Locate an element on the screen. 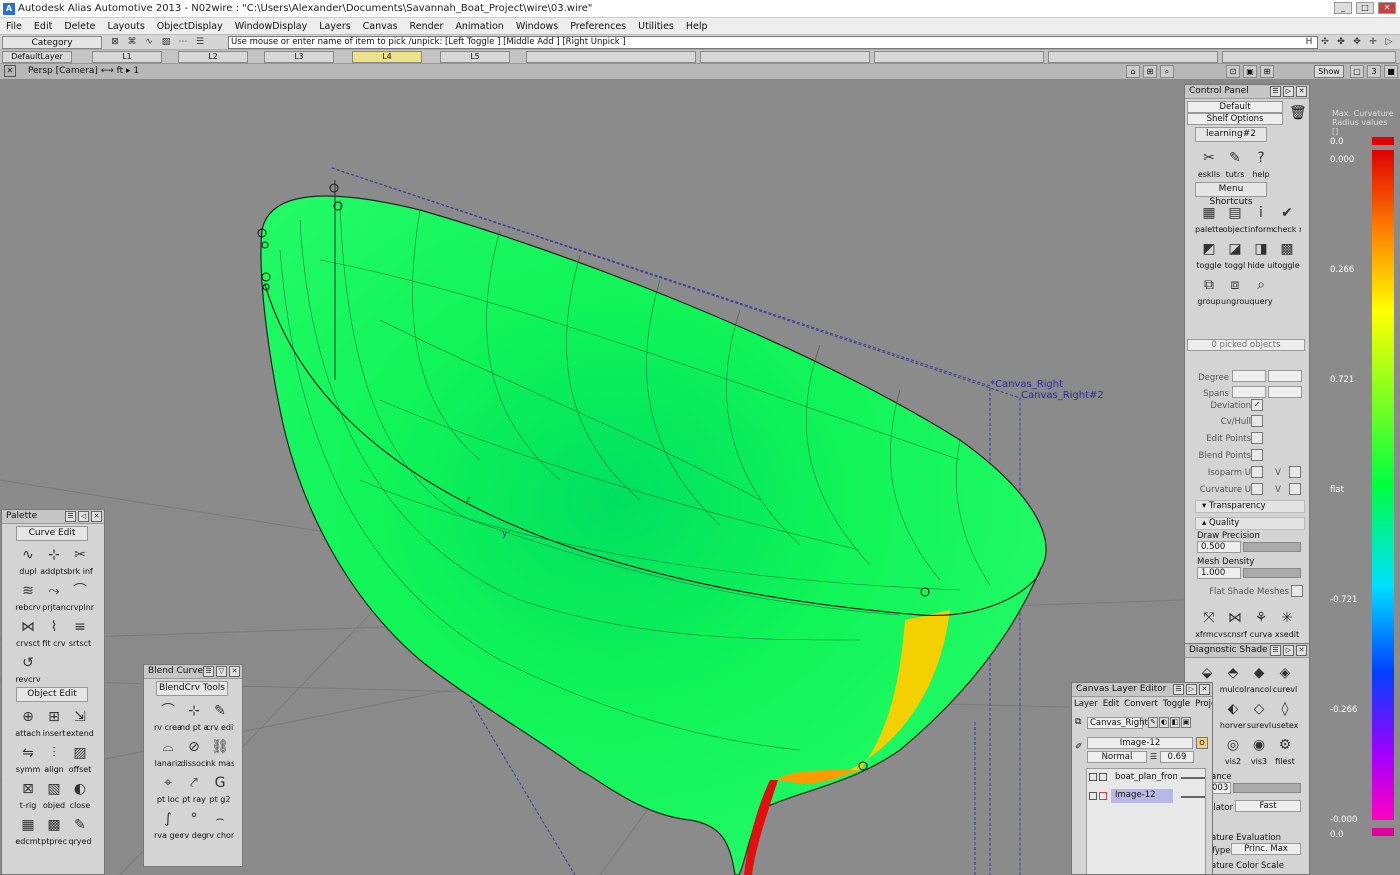 The height and width of the screenshot is (875, 1400). cvhull-checkbox is located at coordinates (1257, 421).